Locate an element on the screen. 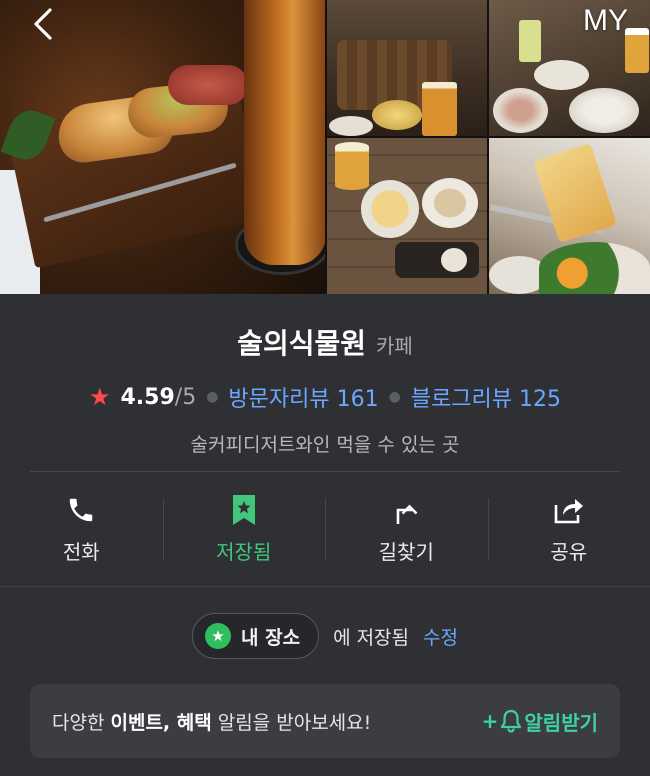 This screenshot has height=776, width=650. share-button: 공유 is located at coordinates (568, 529).